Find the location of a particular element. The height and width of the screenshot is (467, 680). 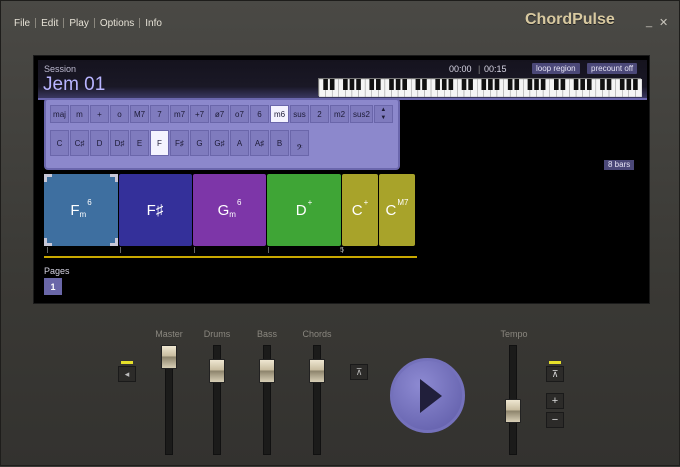

tempo-led is located at coordinates (555, 362).